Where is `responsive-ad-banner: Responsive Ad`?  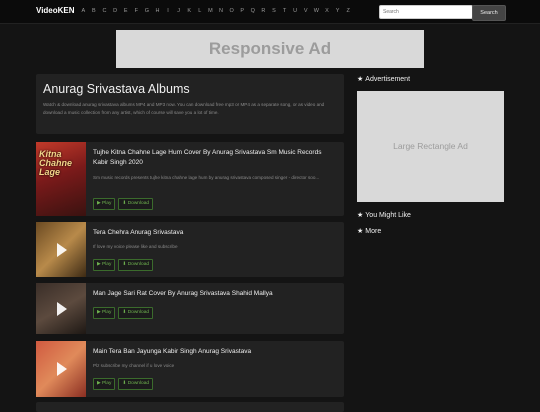
responsive-ad-banner: Responsive Ad is located at coordinates (270, 49).